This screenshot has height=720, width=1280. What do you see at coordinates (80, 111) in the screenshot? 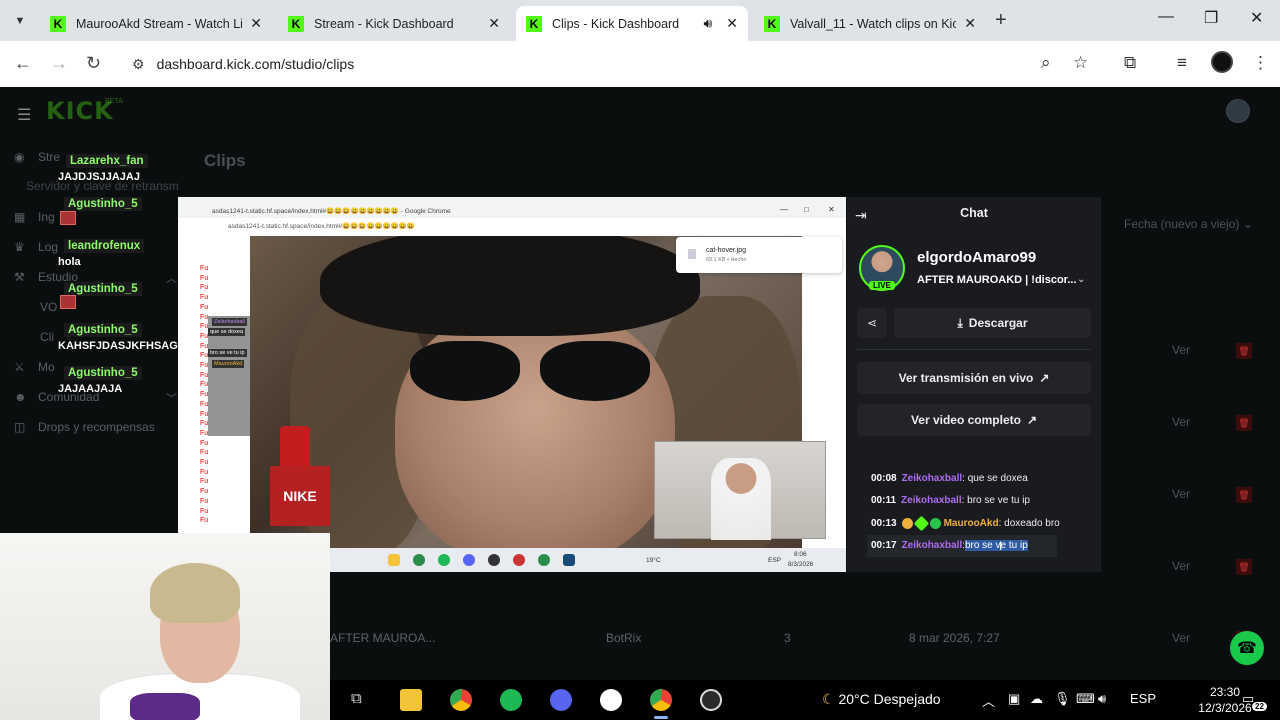
I see `kick-logo: KICK` at bounding box center [80, 111].